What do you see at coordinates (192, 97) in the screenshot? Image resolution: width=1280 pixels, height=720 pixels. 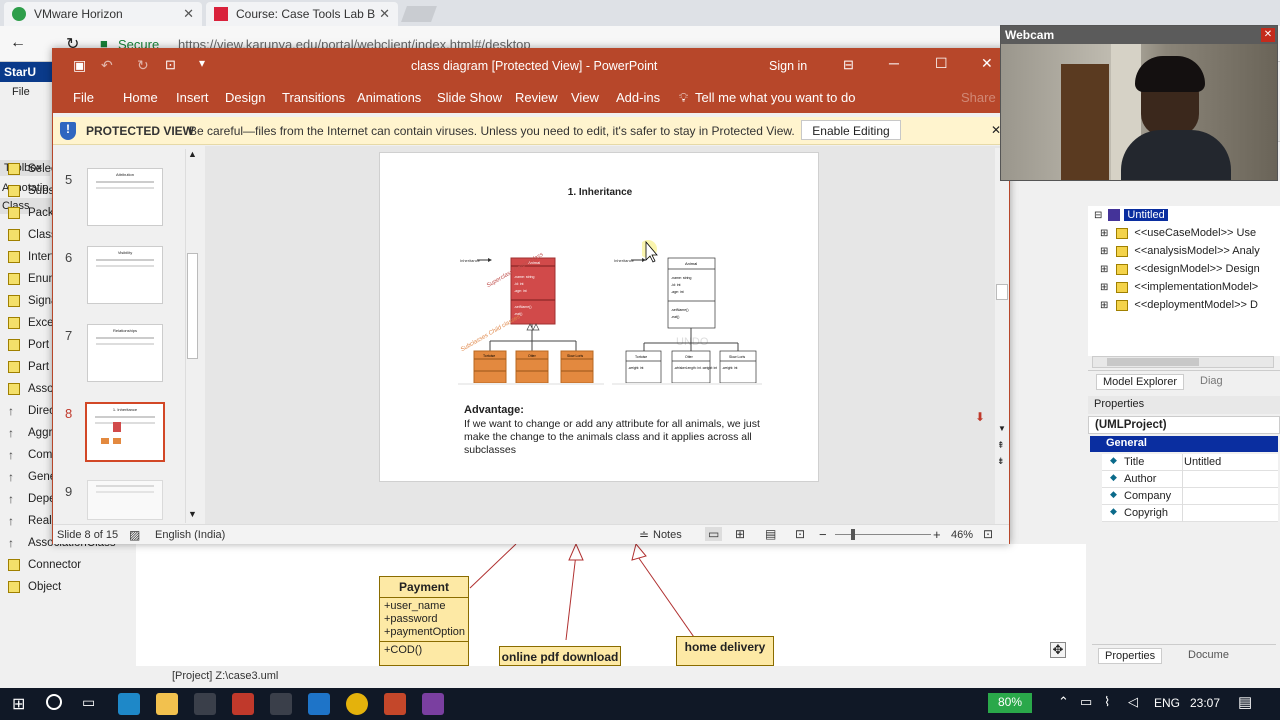 I see `tab-insert: Insert` at bounding box center [192, 97].